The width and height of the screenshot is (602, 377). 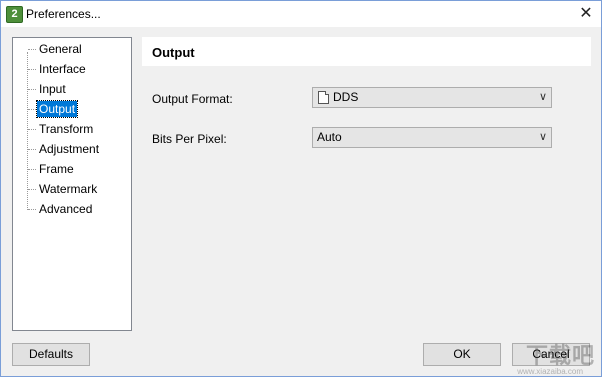 I want to click on tree-item-output: Output, so click(x=57, y=109).